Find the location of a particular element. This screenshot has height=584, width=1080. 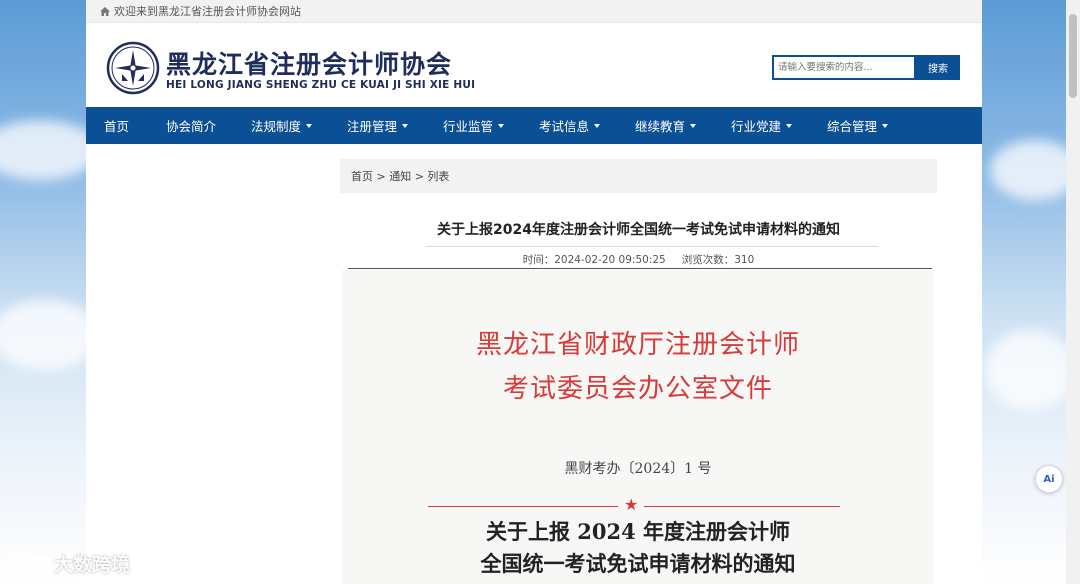

document-red-rule-left is located at coordinates (523, 506).